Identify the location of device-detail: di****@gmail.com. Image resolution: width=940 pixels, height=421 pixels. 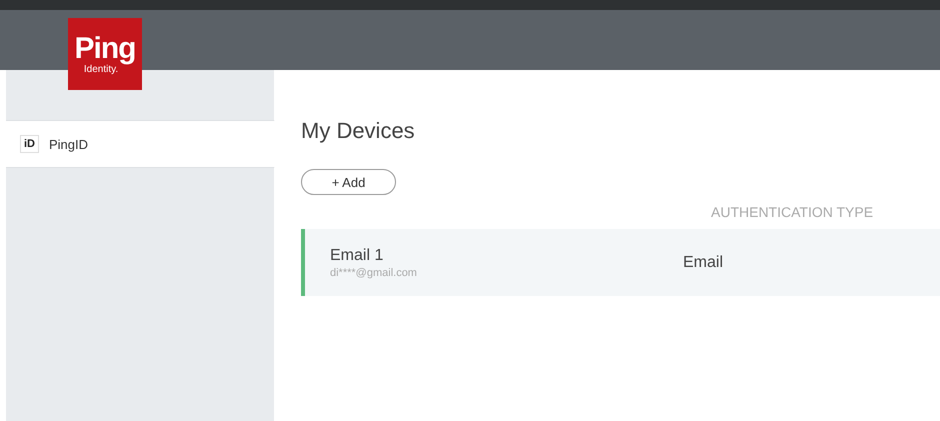
(374, 272).